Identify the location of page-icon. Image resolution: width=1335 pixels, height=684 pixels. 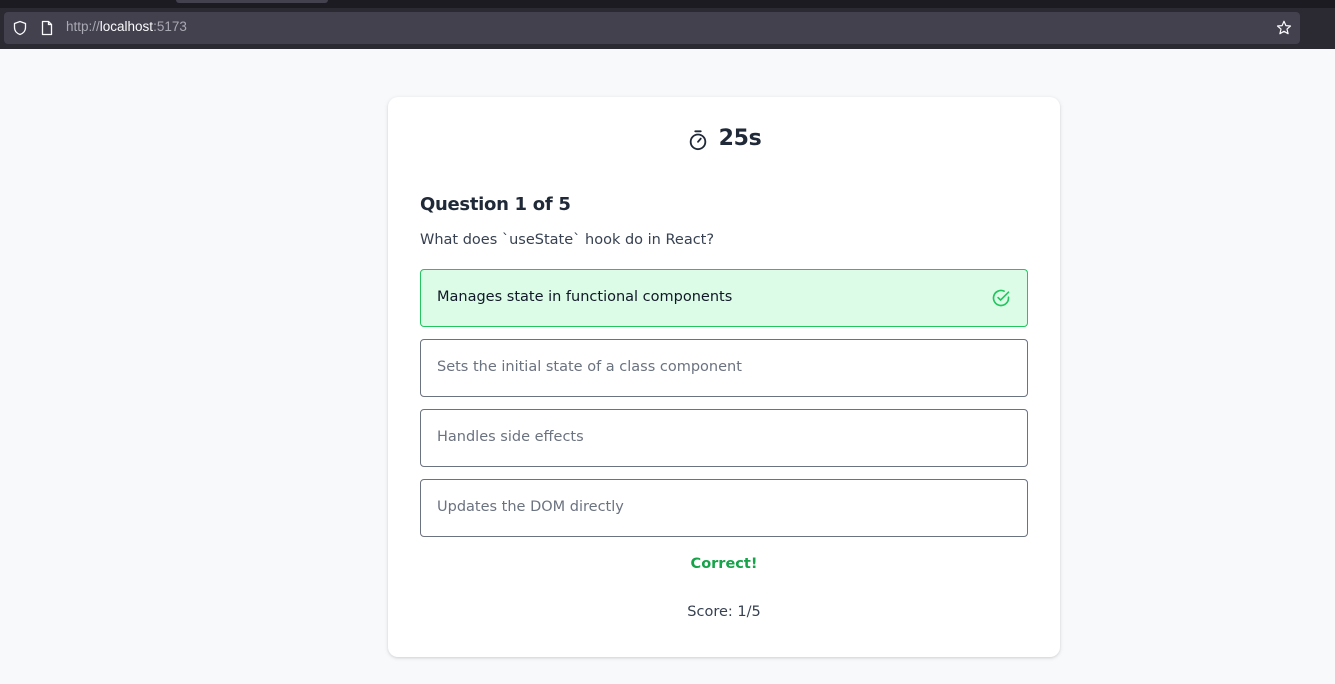
(47, 28).